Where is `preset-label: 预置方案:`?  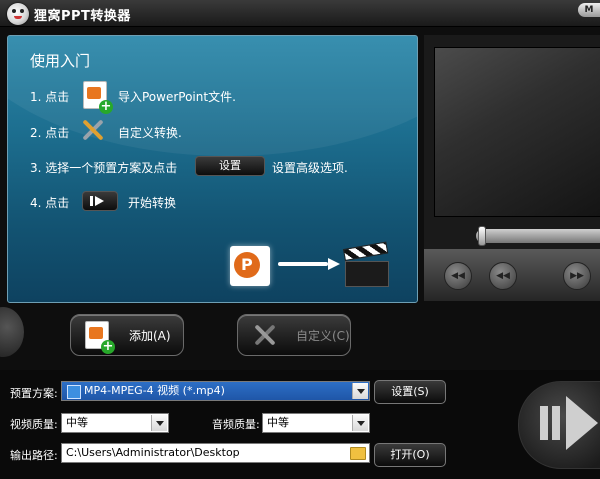
preset-label: 预置方案: is located at coordinates (34, 393).